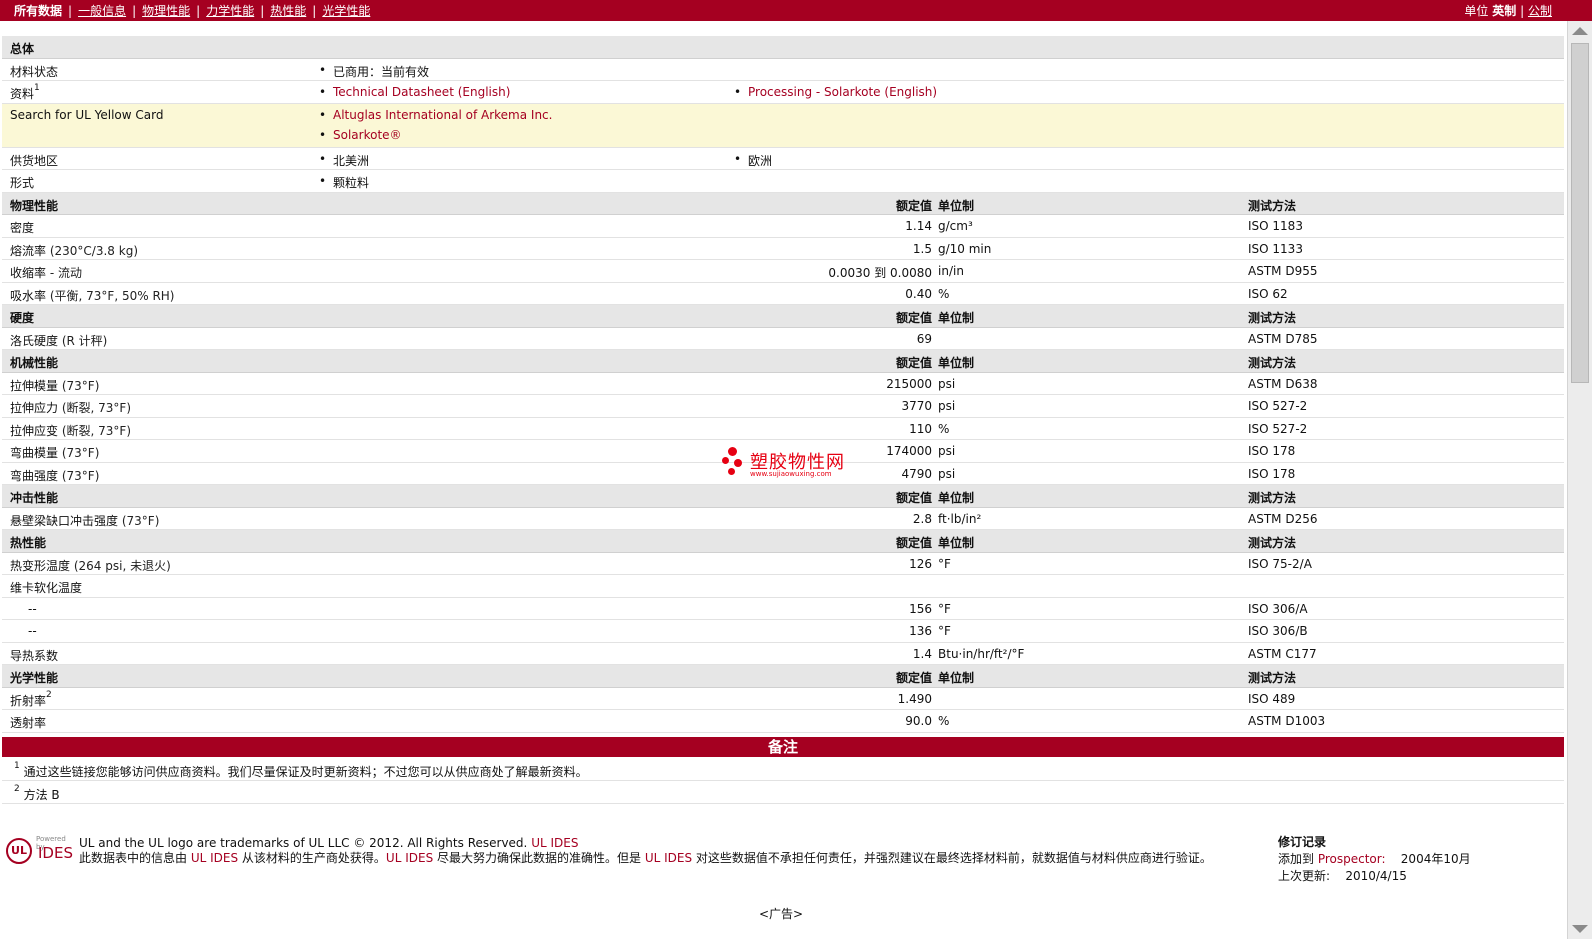 Image resolution: width=1592 pixels, height=939 pixels. Describe the element at coordinates (1278, 631) in the screenshot. I see `property-test-method: ISO 306/B` at that location.